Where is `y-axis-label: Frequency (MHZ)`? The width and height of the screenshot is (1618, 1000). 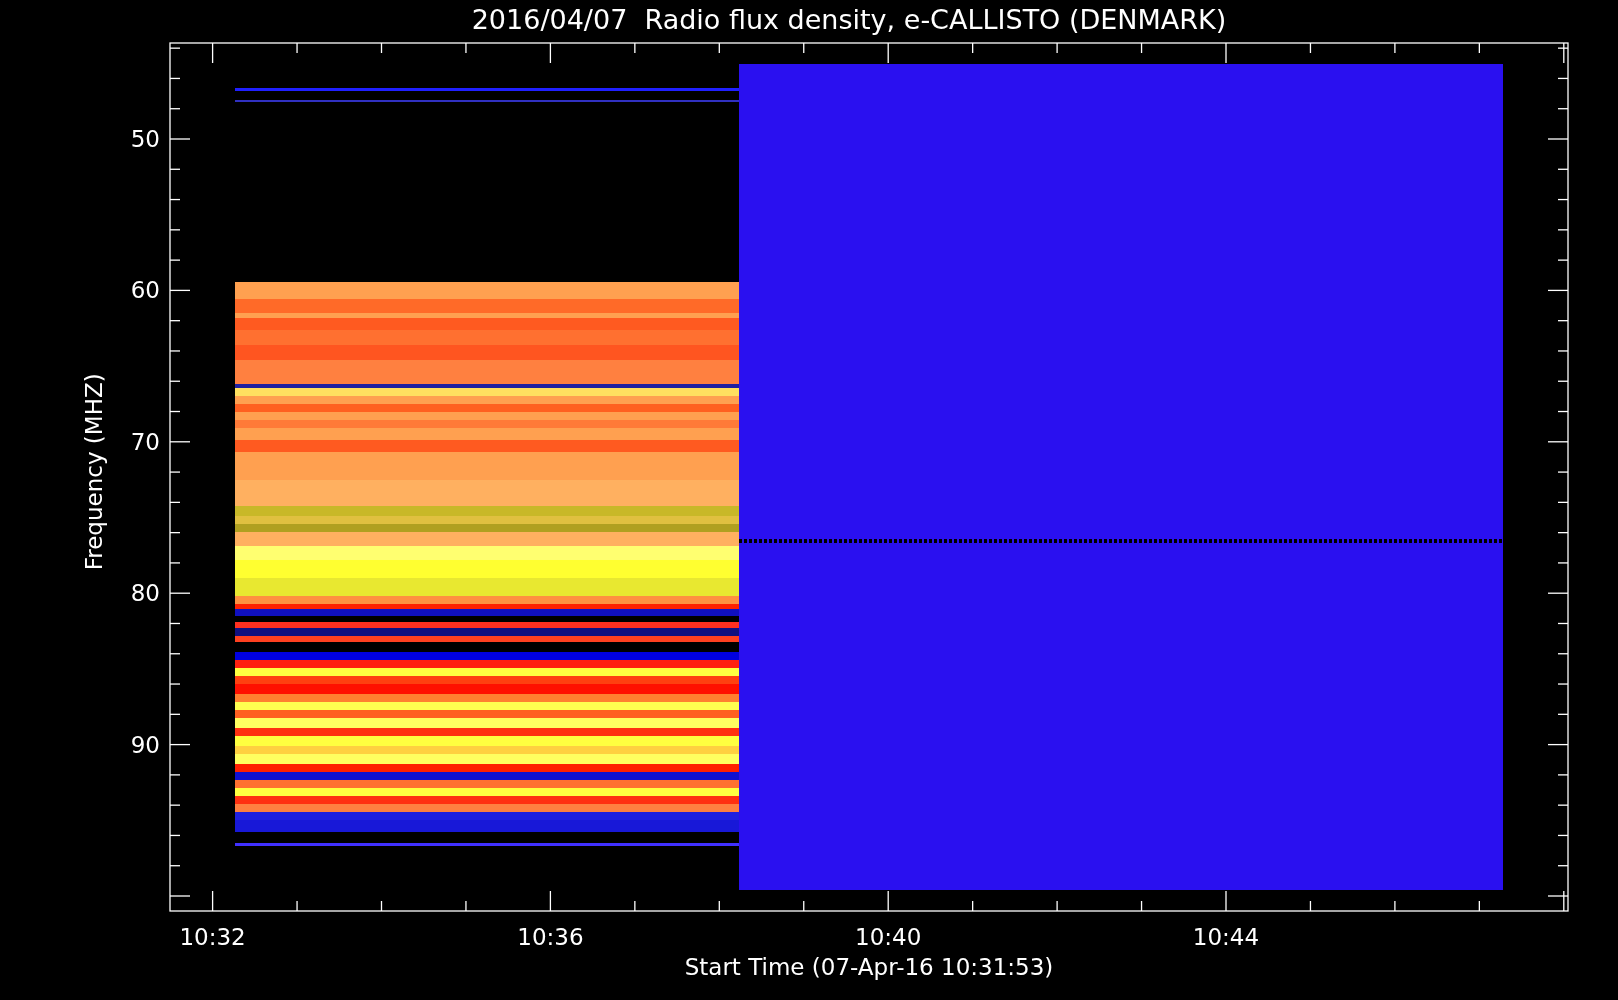 y-axis-label: Frequency (MHZ) is located at coordinates (94, 472).